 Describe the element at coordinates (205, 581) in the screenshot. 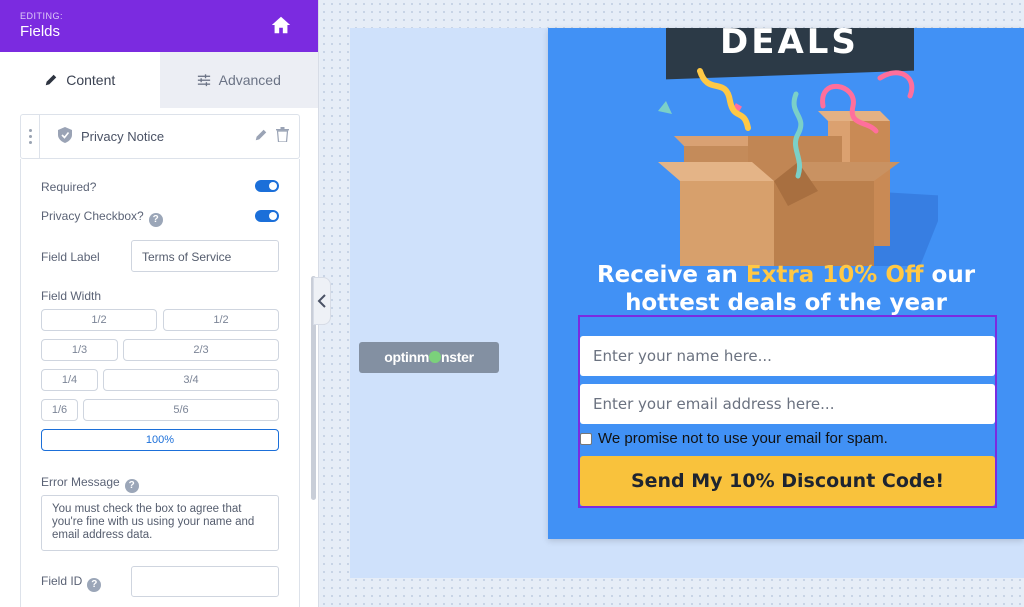

I see `field-id-input` at that location.